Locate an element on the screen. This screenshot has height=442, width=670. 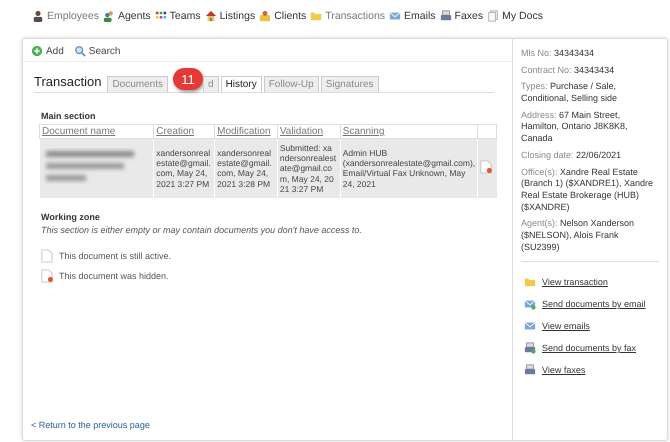
plus-icon is located at coordinates (37, 51).